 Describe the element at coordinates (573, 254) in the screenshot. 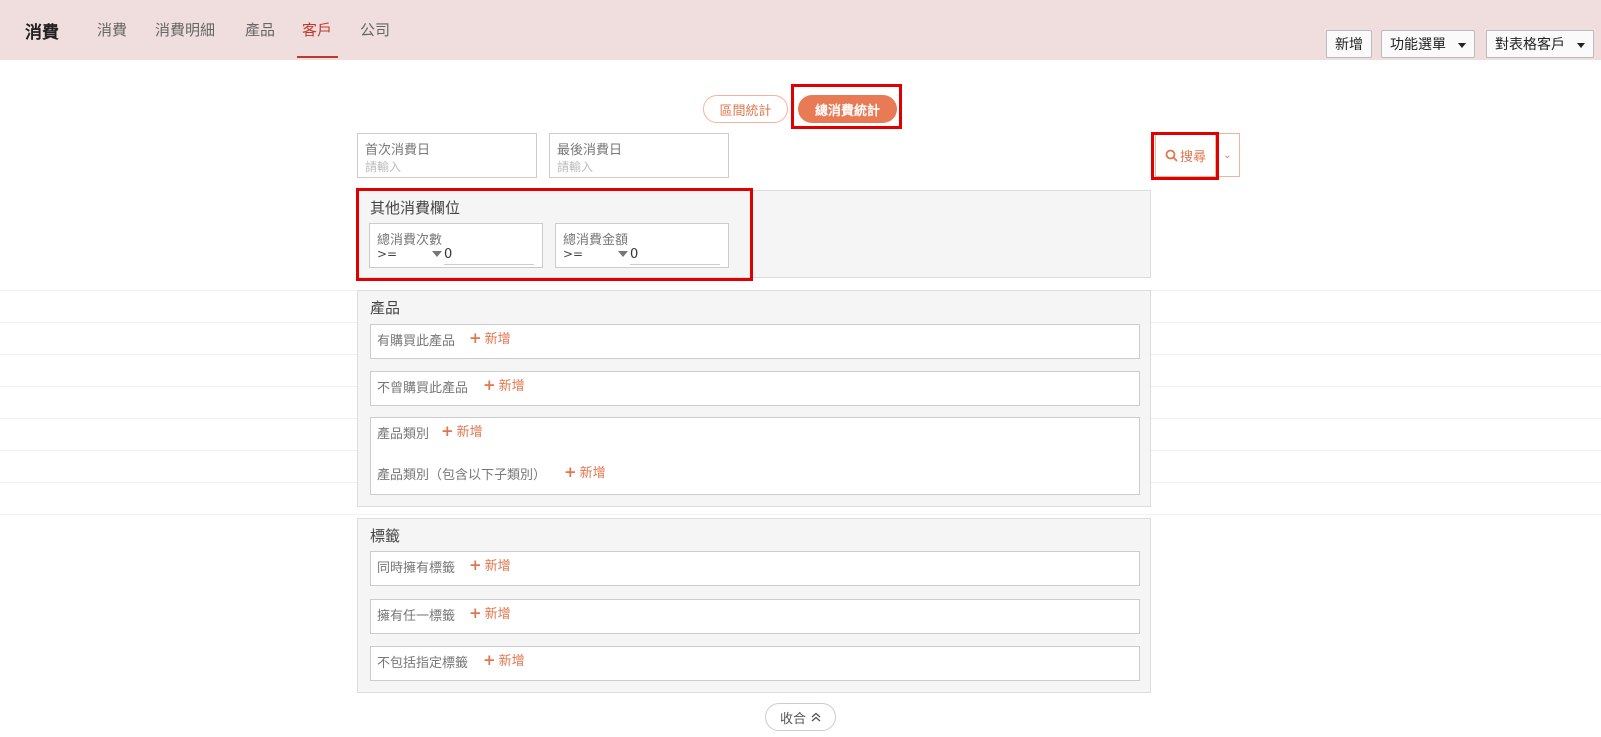

I see `total-amount-operator: >=` at that location.